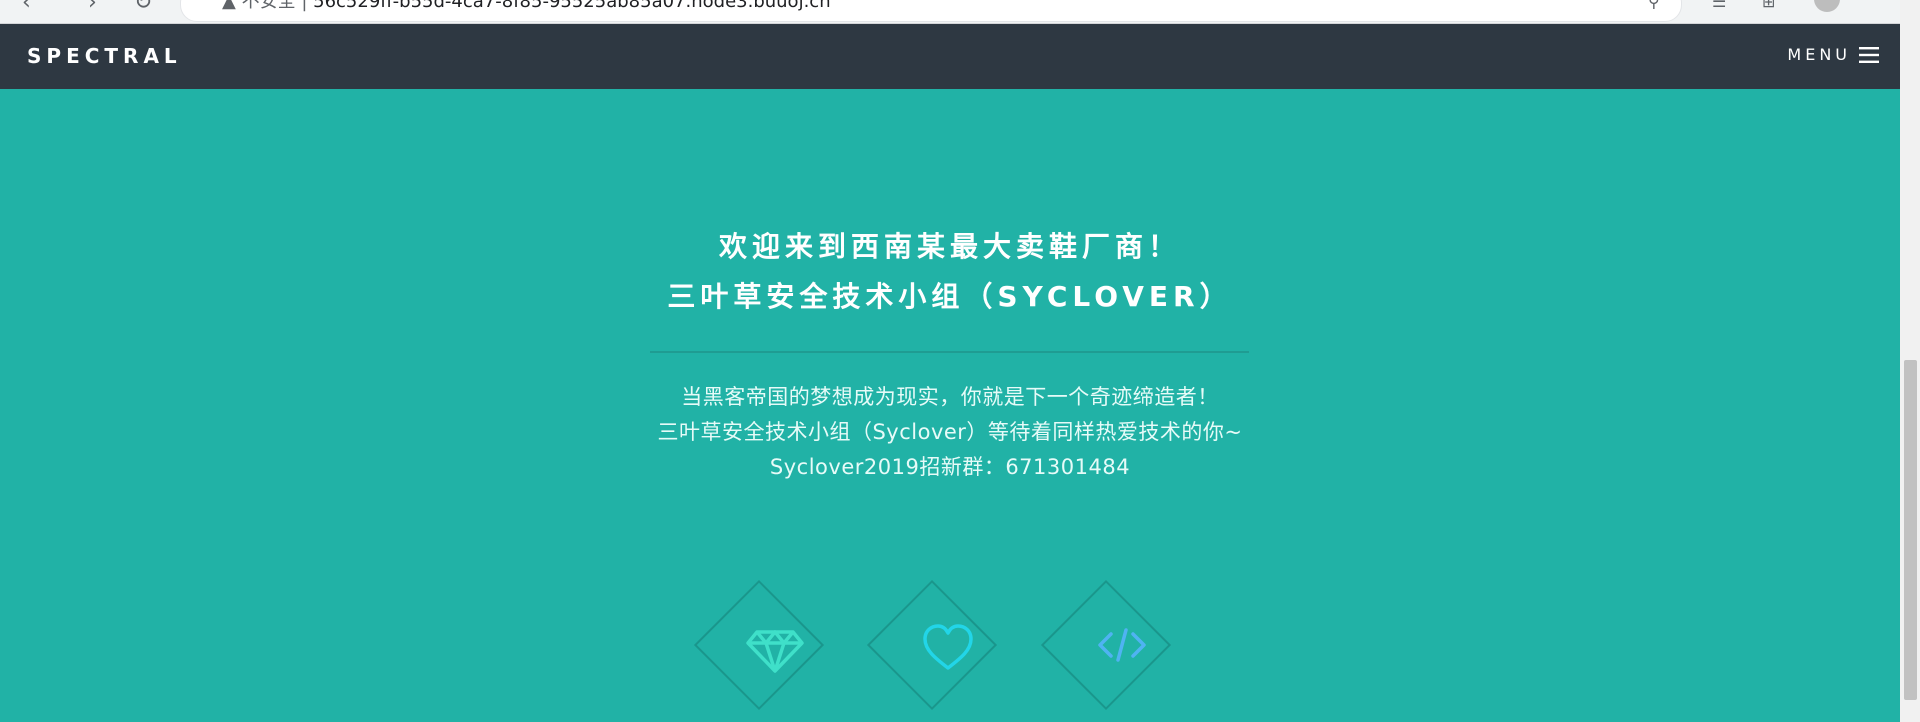 This screenshot has width=1920, height=722. What do you see at coordinates (950, 56) in the screenshot?
I see `site-header: SPECTRAL MENU` at bounding box center [950, 56].